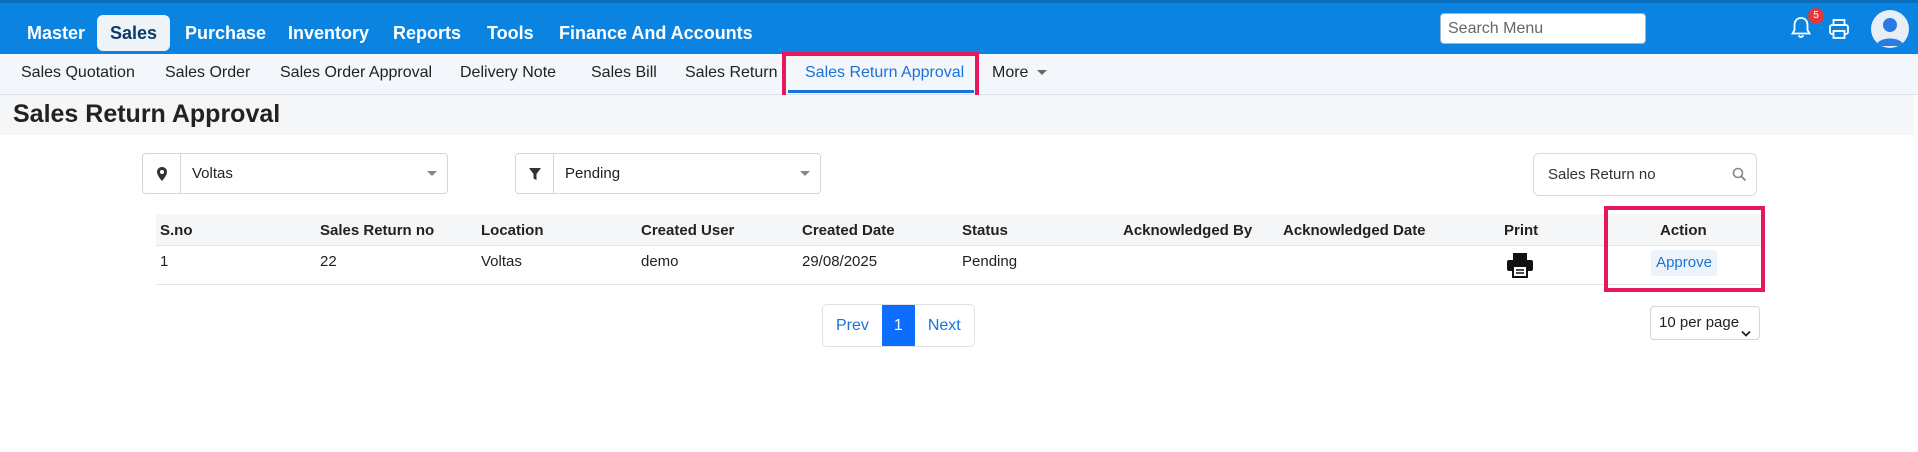  I want to click on tab-sales-bill: Sales Bill, so click(624, 73).